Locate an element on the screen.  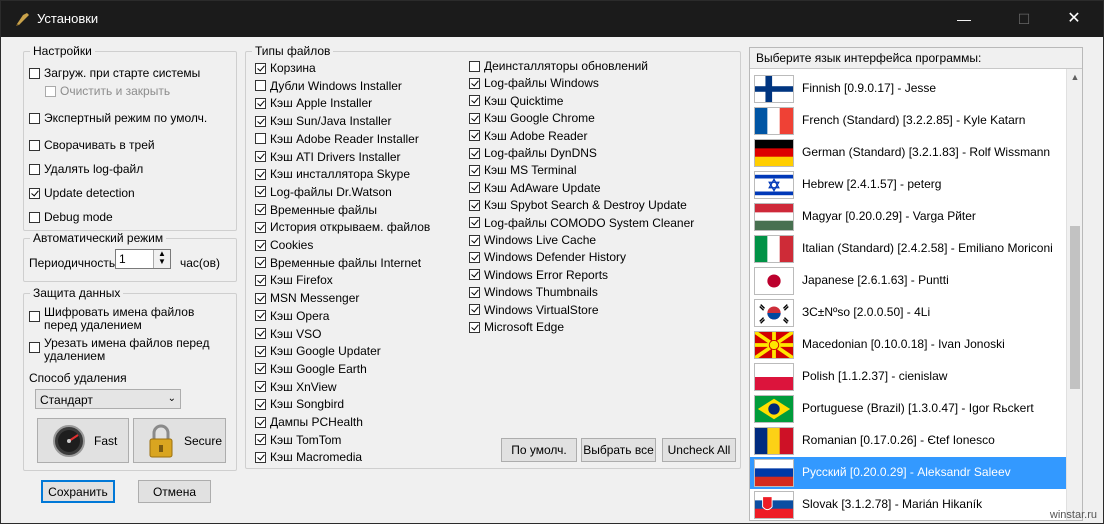
uncheck-all-button: Uncheck All is located at coordinates (699, 450).